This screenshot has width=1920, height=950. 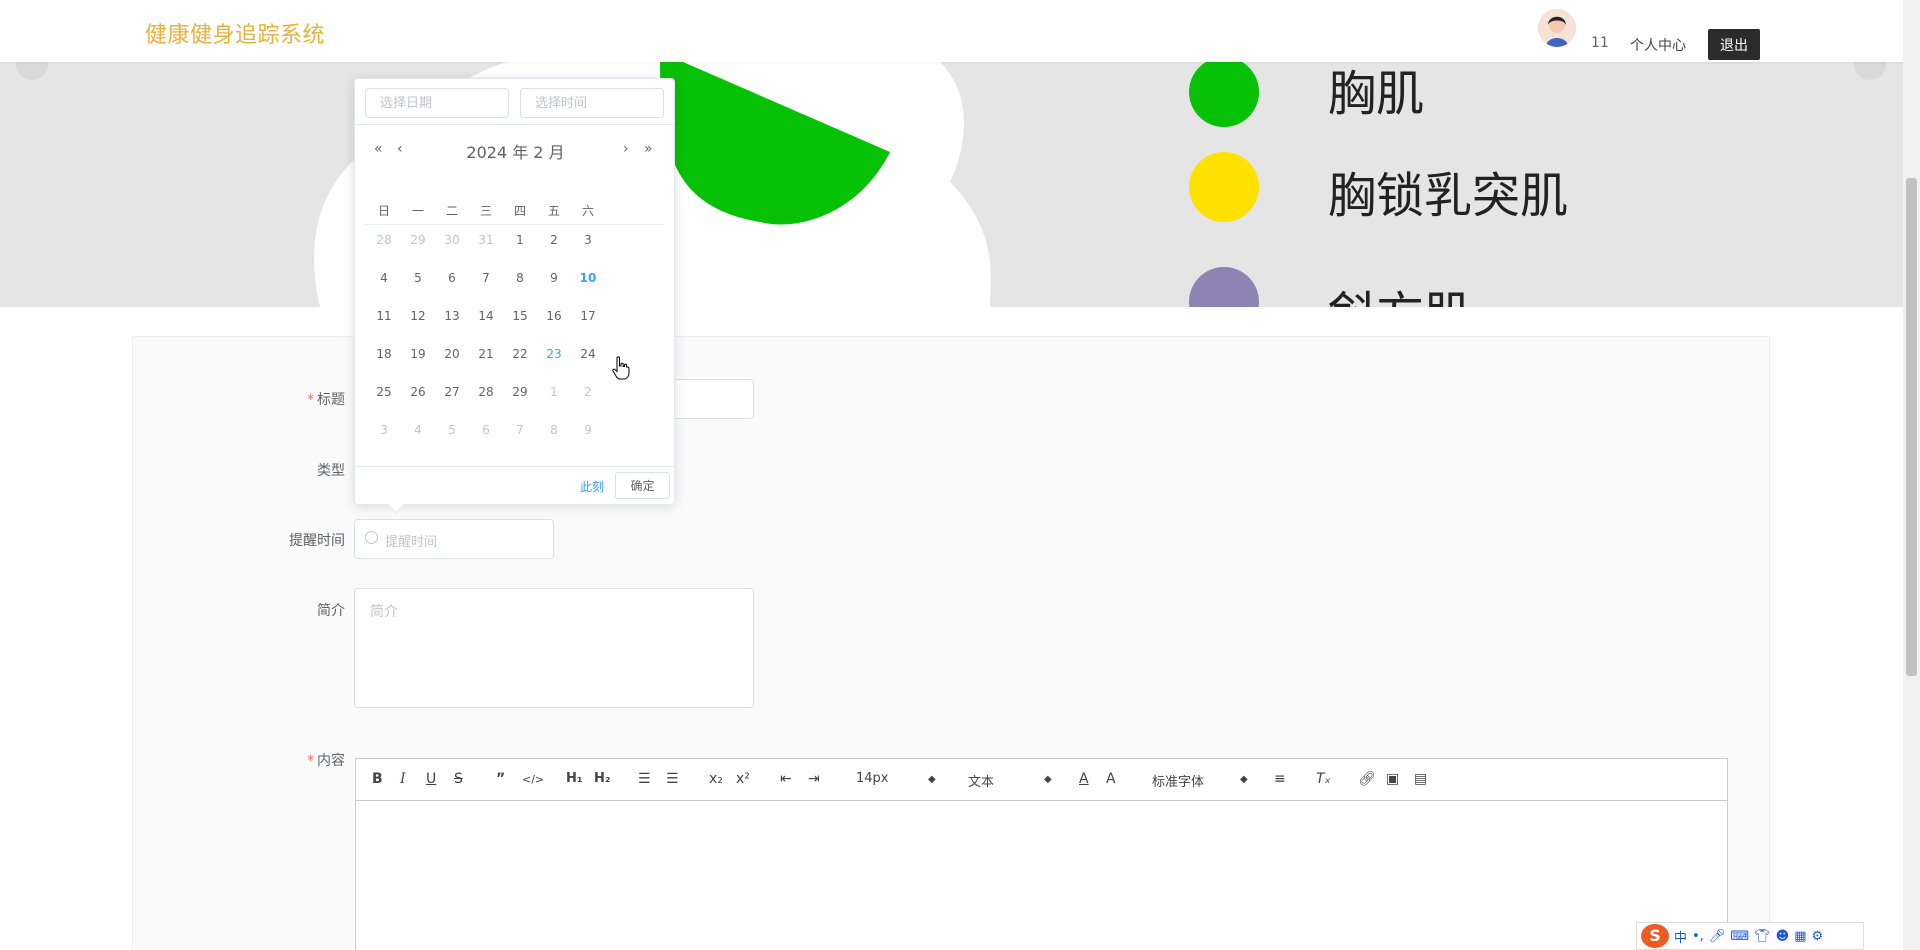 I want to click on ordered-list-icon: ☰, so click(x=644, y=779).